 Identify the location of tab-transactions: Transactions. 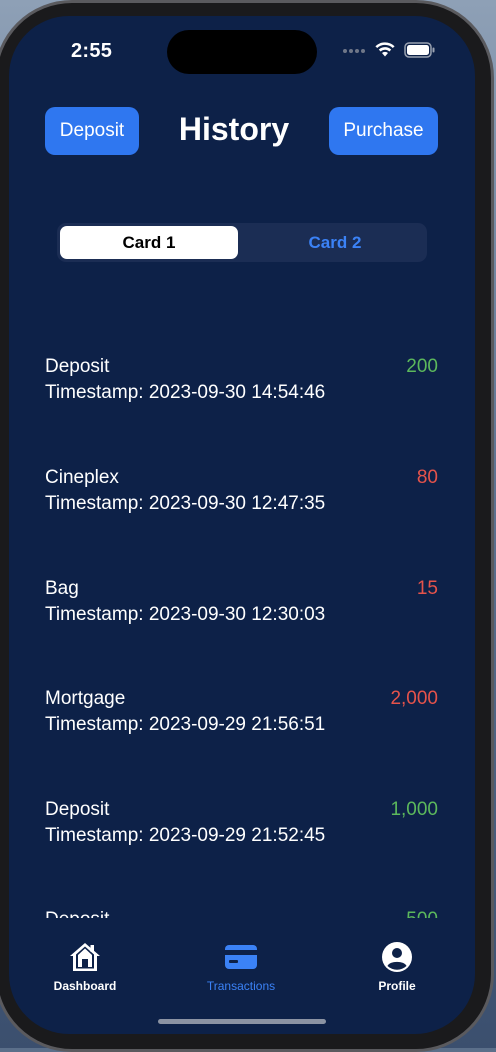
(241, 966).